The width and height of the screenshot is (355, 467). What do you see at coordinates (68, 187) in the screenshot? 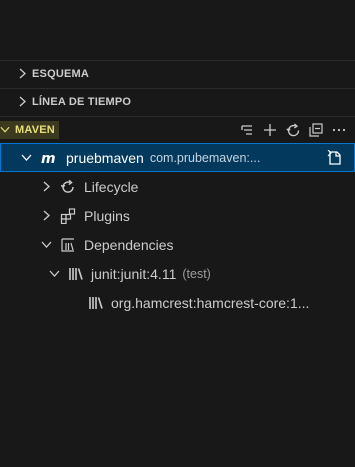
I see `lifecycle-refresh-icon` at bounding box center [68, 187].